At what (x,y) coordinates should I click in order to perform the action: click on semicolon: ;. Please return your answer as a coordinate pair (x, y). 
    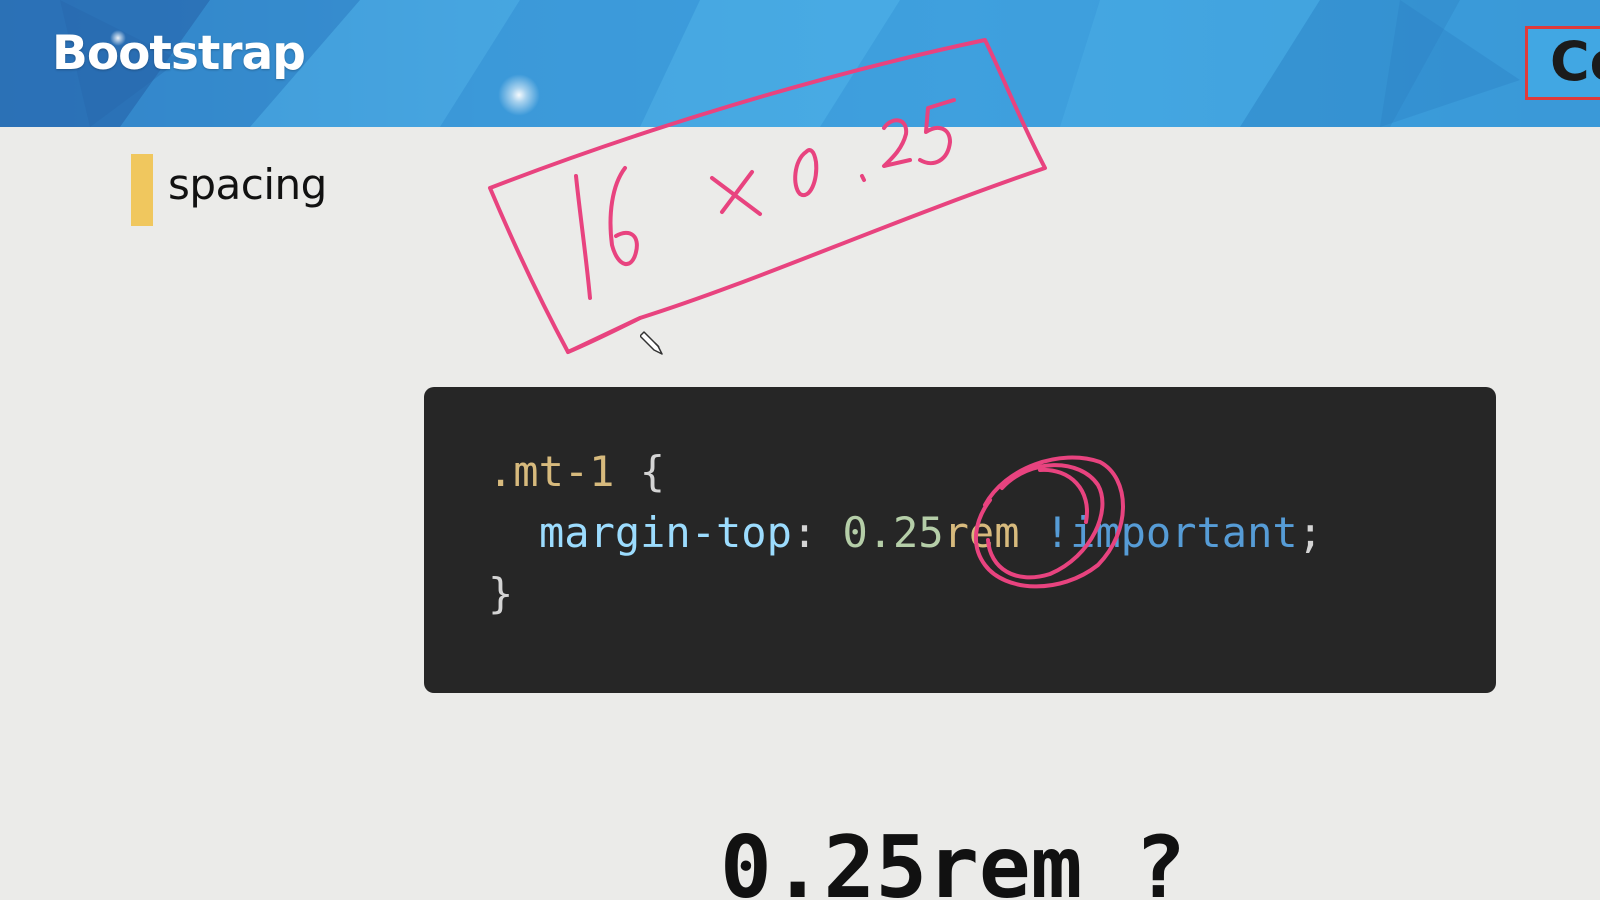
    Looking at the image, I should click on (1310, 532).